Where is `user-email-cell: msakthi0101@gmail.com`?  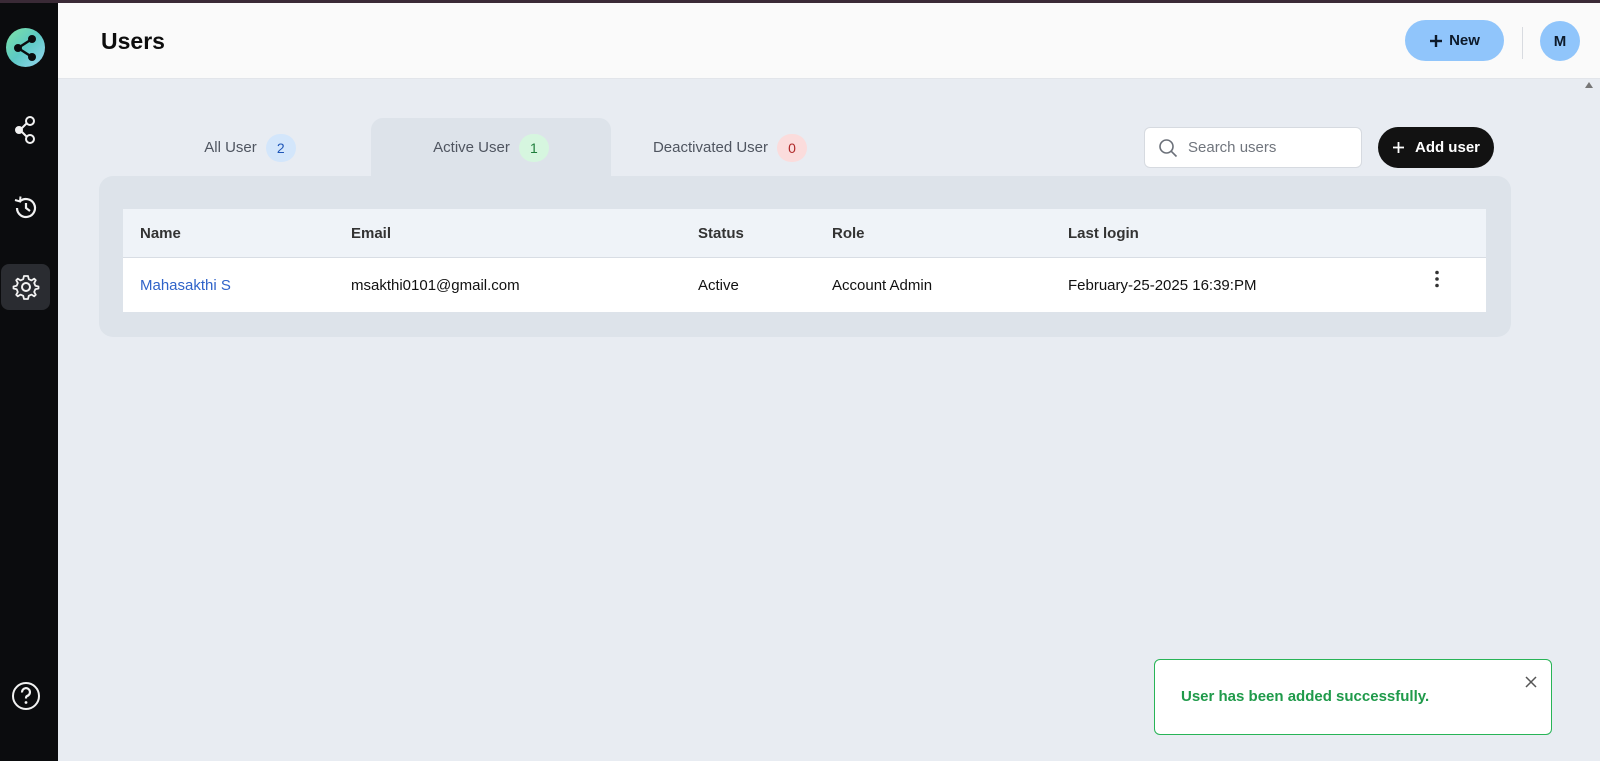 user-email-cell: msakthi0101@gmail.com is located at coordinates (435, 285).